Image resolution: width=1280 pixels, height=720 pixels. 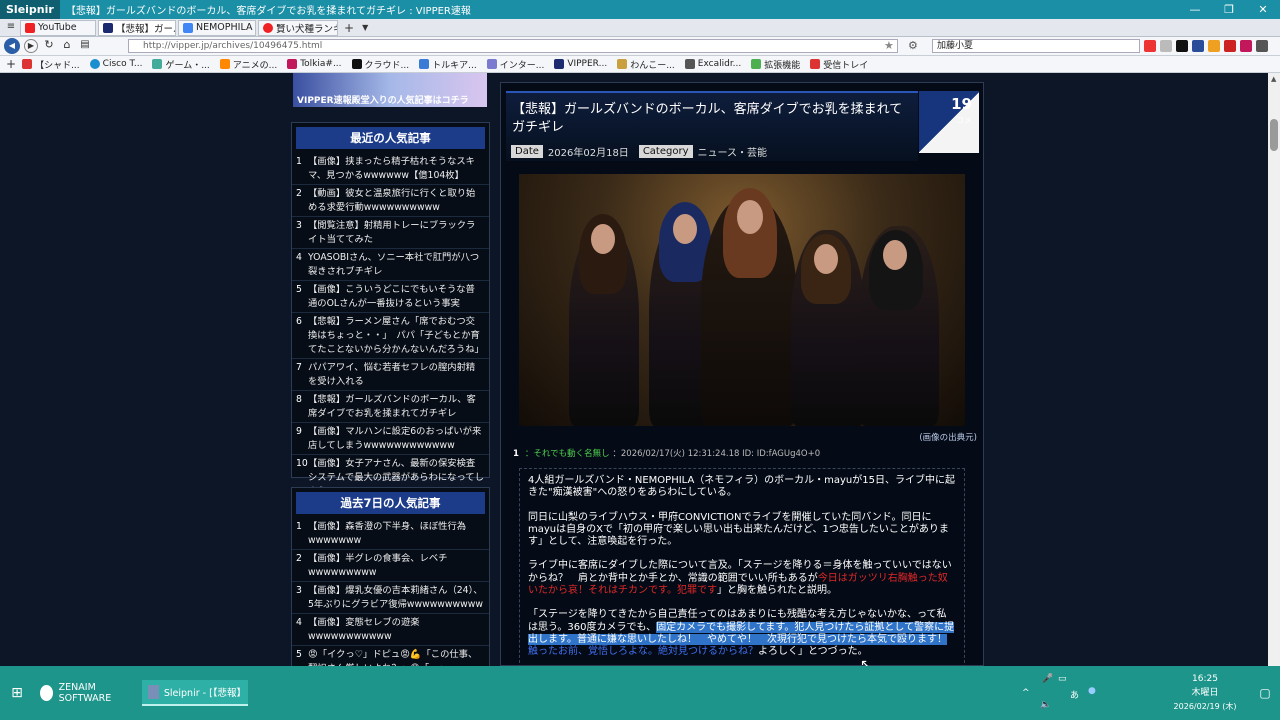 What do you see at coordinates (813, 652) in the screenshot?
I see `comment-text: よろしく」とつづった。` at bounding box center [813, 652].